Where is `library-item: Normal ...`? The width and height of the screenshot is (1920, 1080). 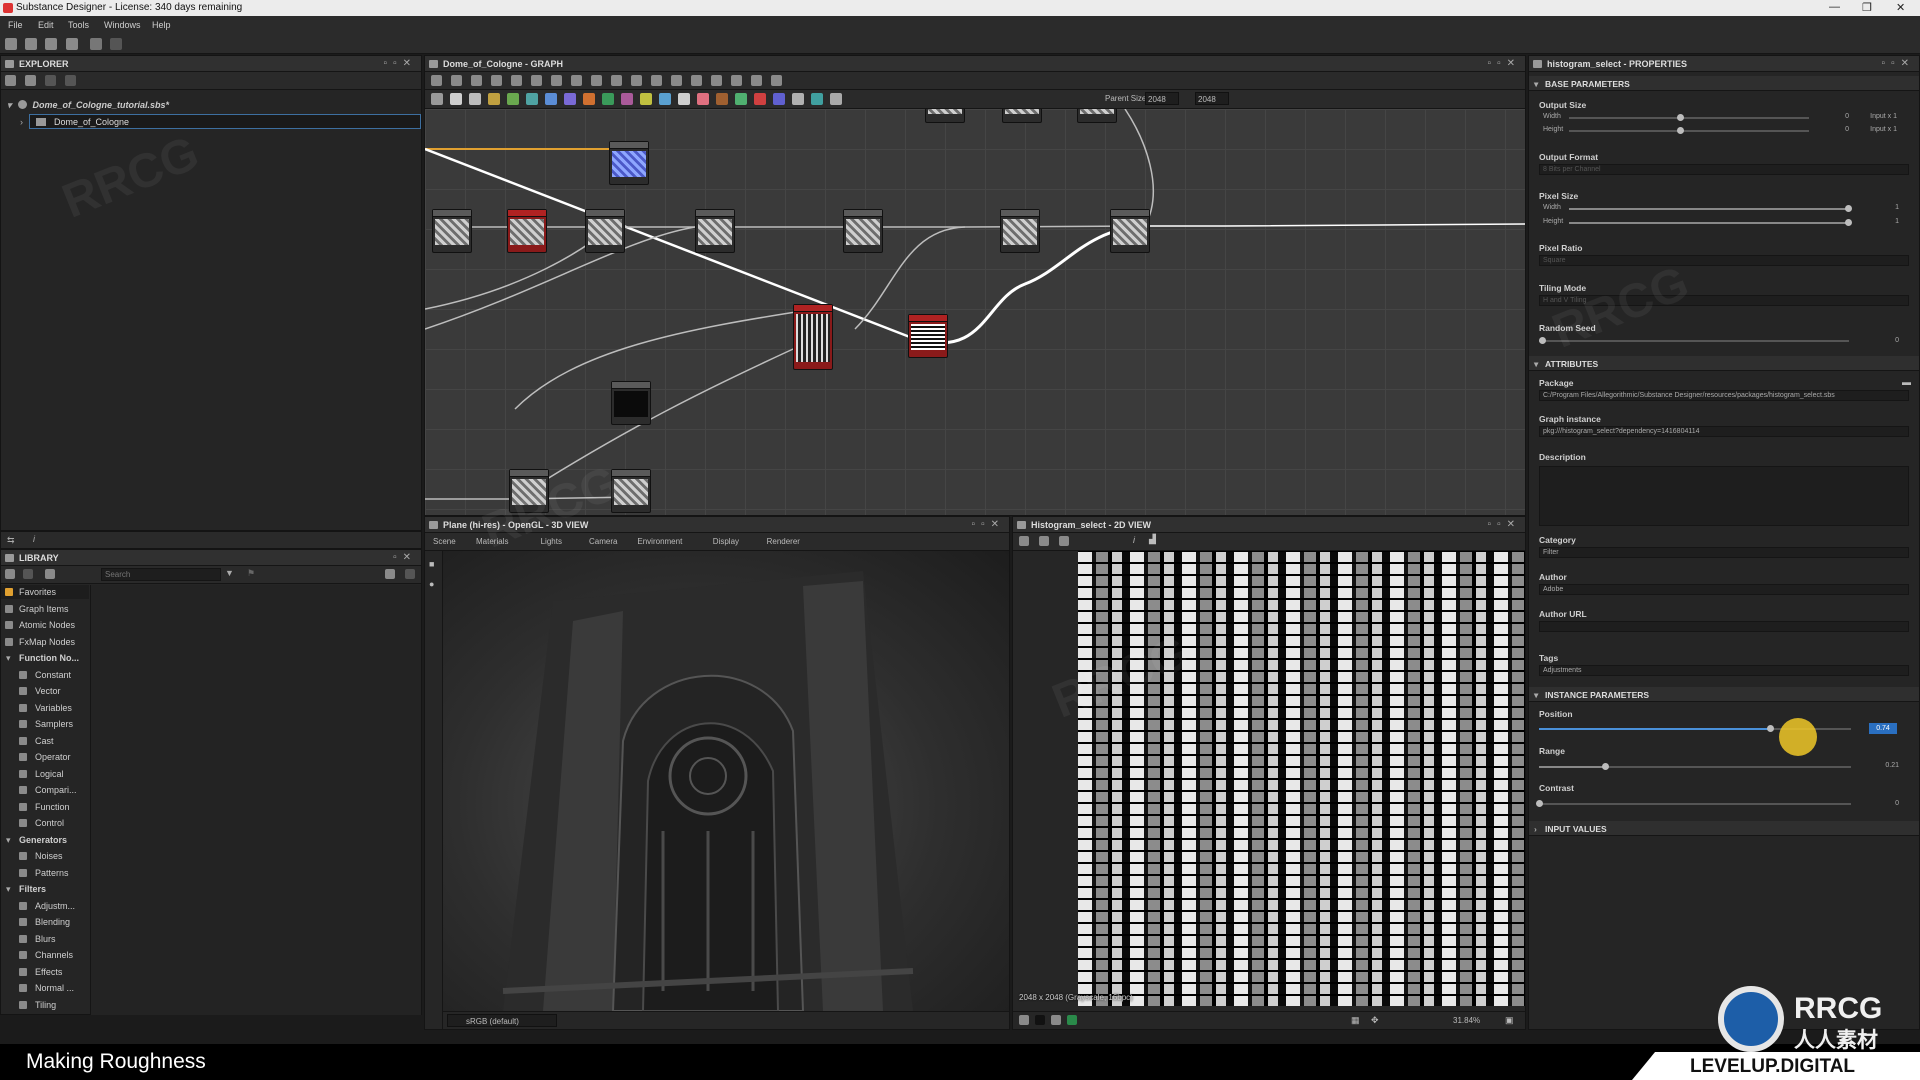 library-item: Normal ... is located at coordinates (45, 988).